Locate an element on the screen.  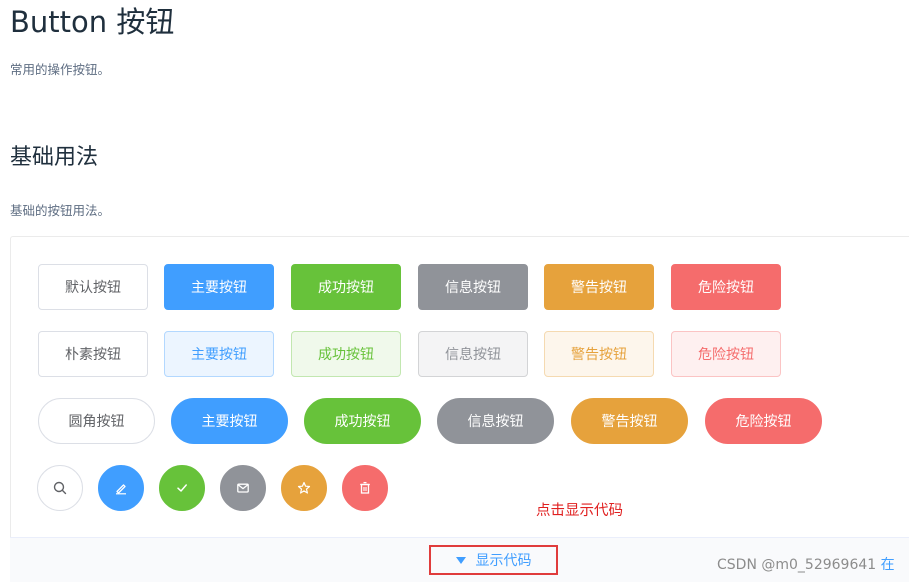
plain-primary-button: 主要按钮 is located at coordinates (219, 354).